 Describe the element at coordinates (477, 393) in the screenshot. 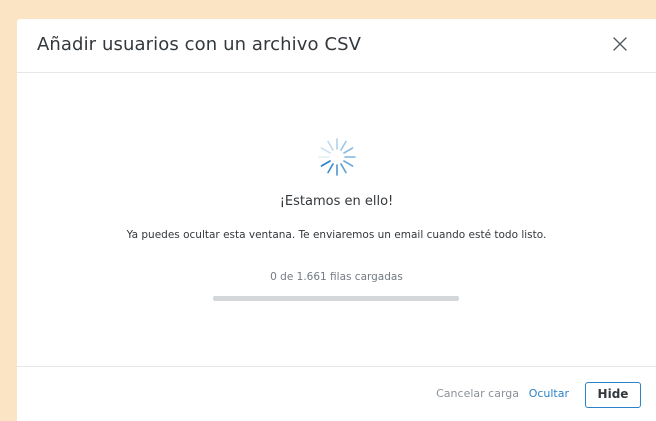

I see `cancel-upload-link: Cancelar carga` at that location.